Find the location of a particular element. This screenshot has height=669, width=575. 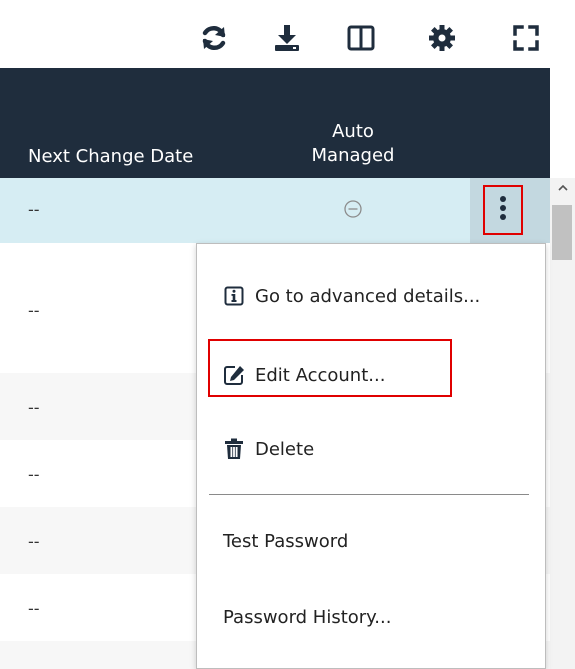

gear-icon is located at coordinates (442, 38).